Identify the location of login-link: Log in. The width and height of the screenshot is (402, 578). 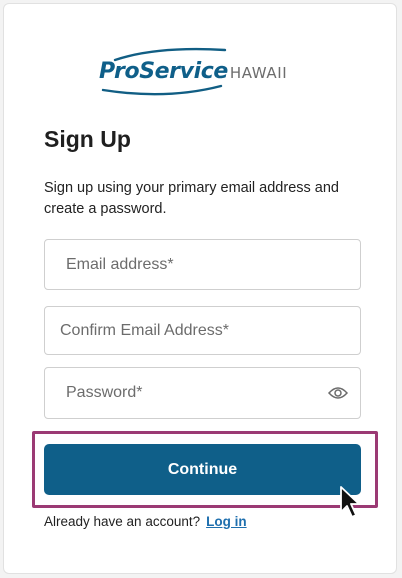
(226, 521).